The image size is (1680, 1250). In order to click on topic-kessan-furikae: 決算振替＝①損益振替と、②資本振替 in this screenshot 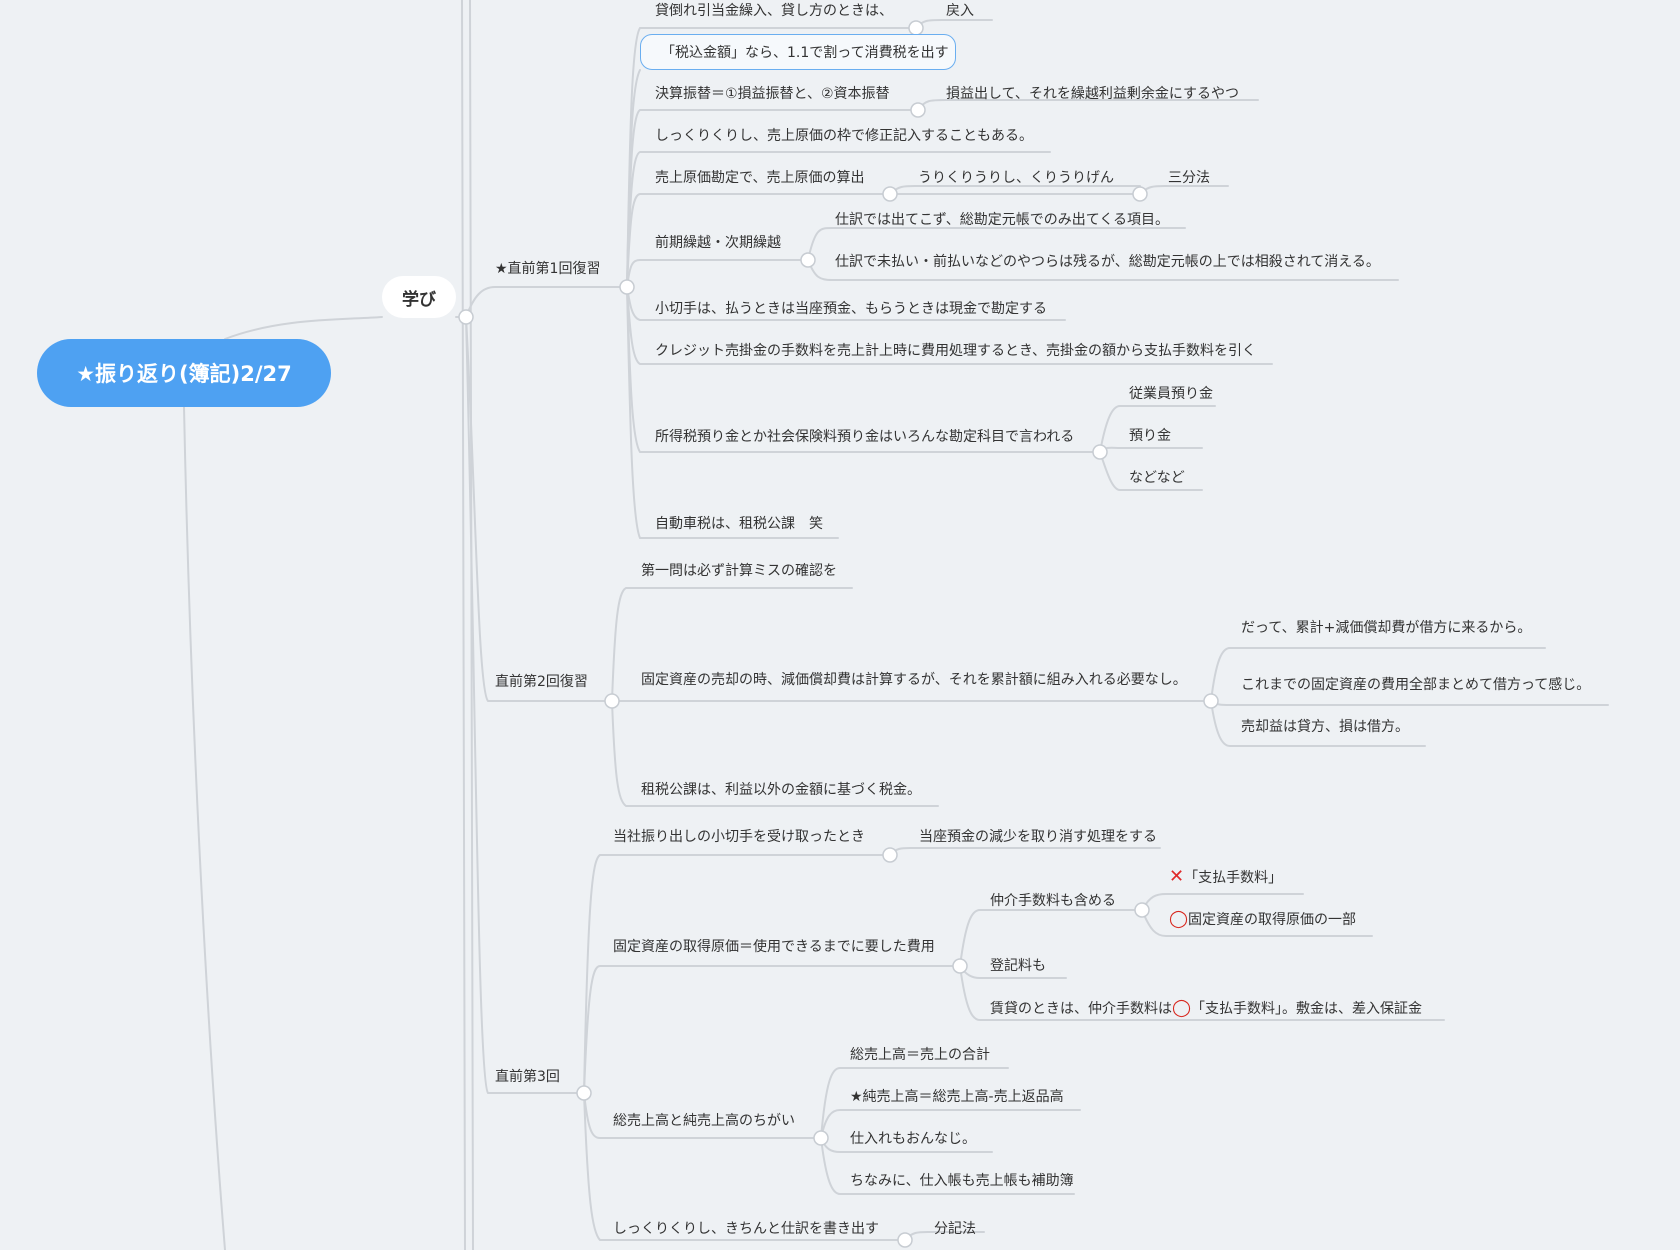, I will do `click(772, 94)`.